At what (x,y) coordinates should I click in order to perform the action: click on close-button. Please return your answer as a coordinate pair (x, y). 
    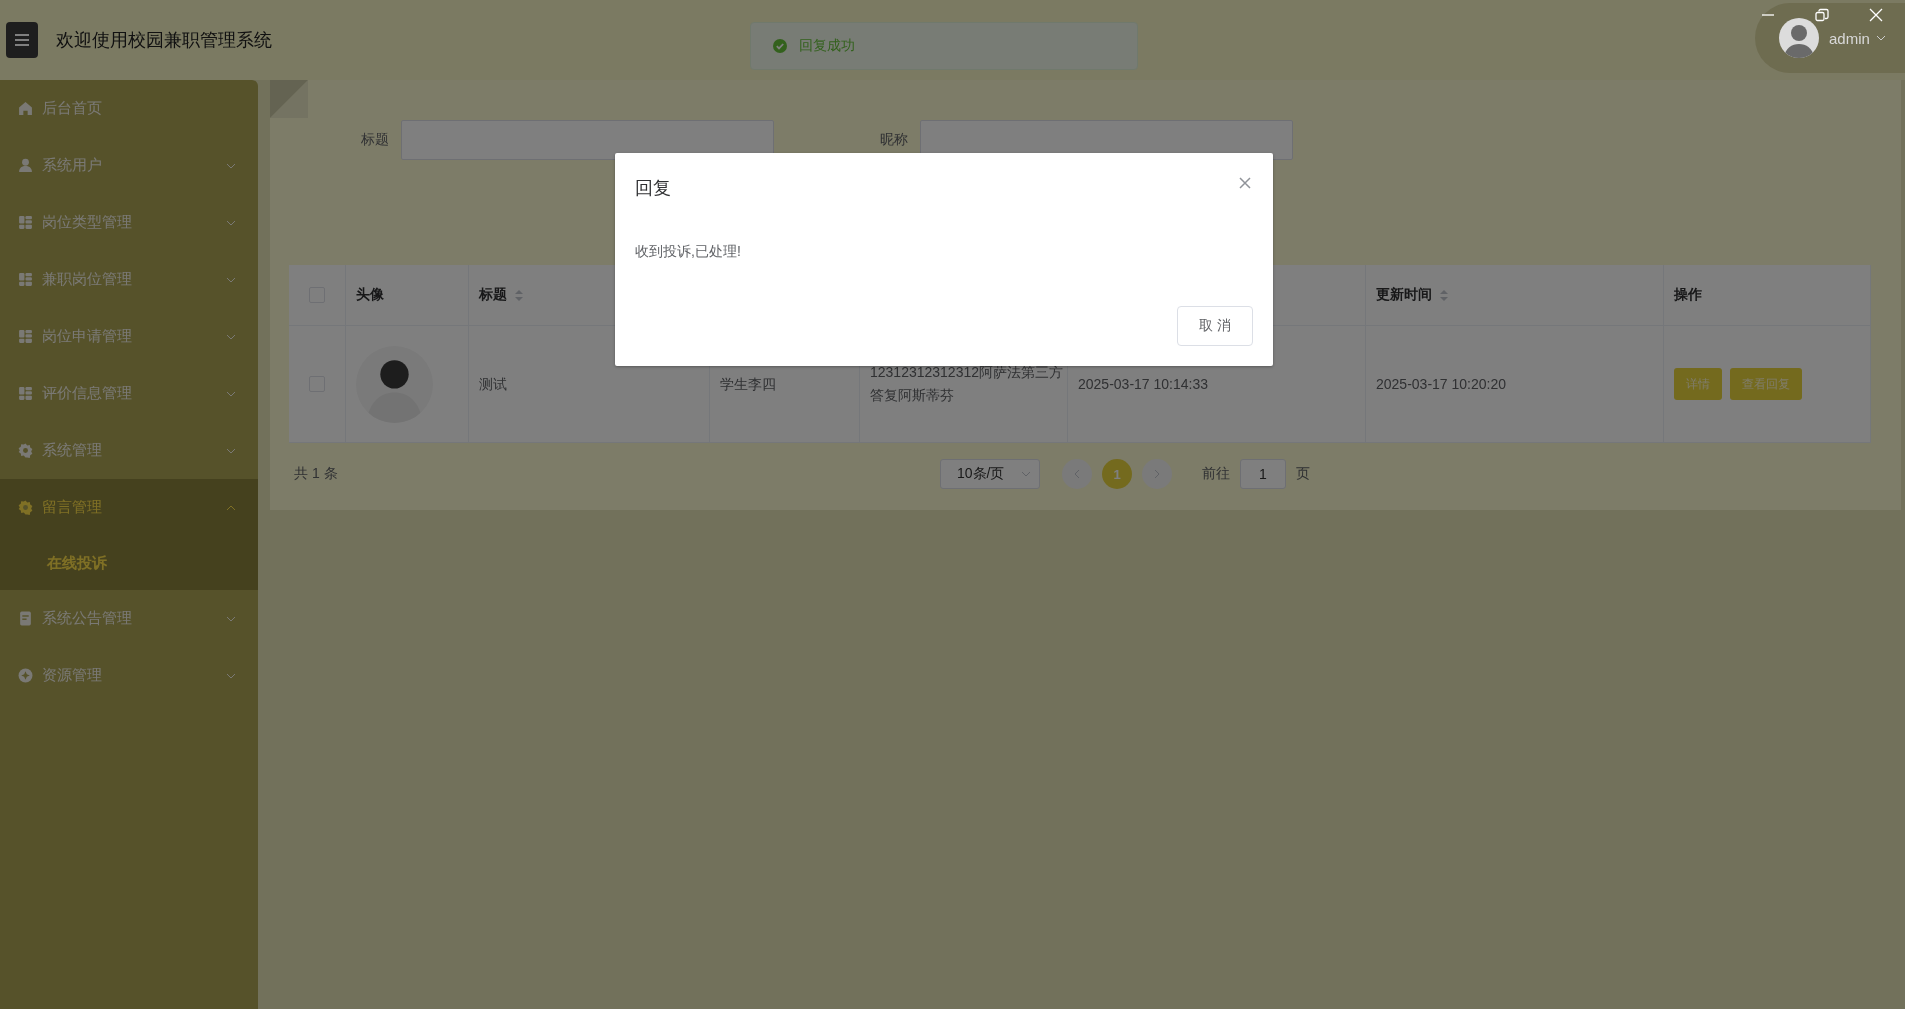
    Looking at the image, I should click on (1246, 184).